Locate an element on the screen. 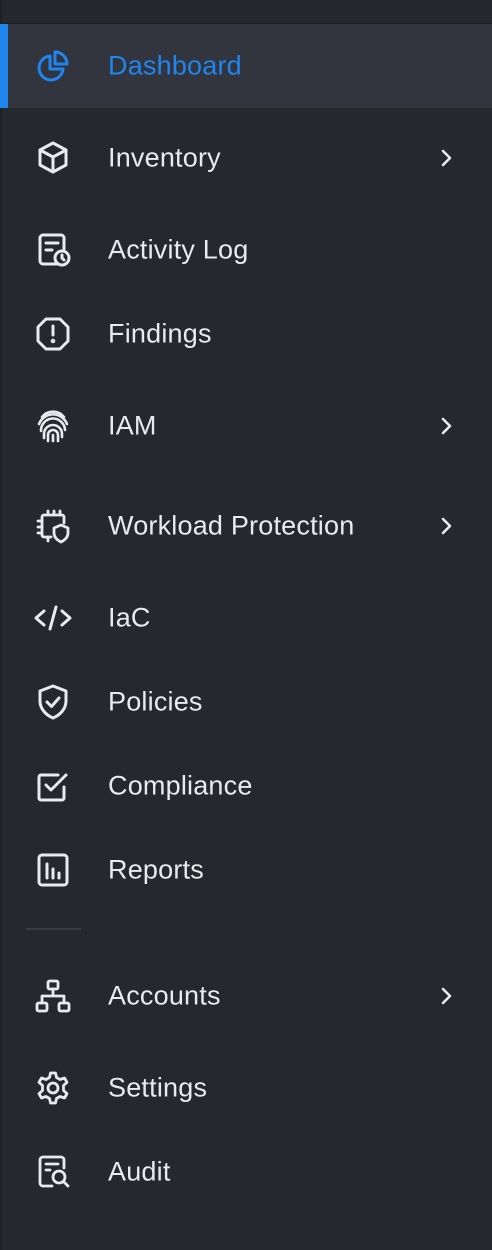 The width and height of the screenshot is (492, 1250). nav-item-label: Audit is located at coordinates (139, 1171).